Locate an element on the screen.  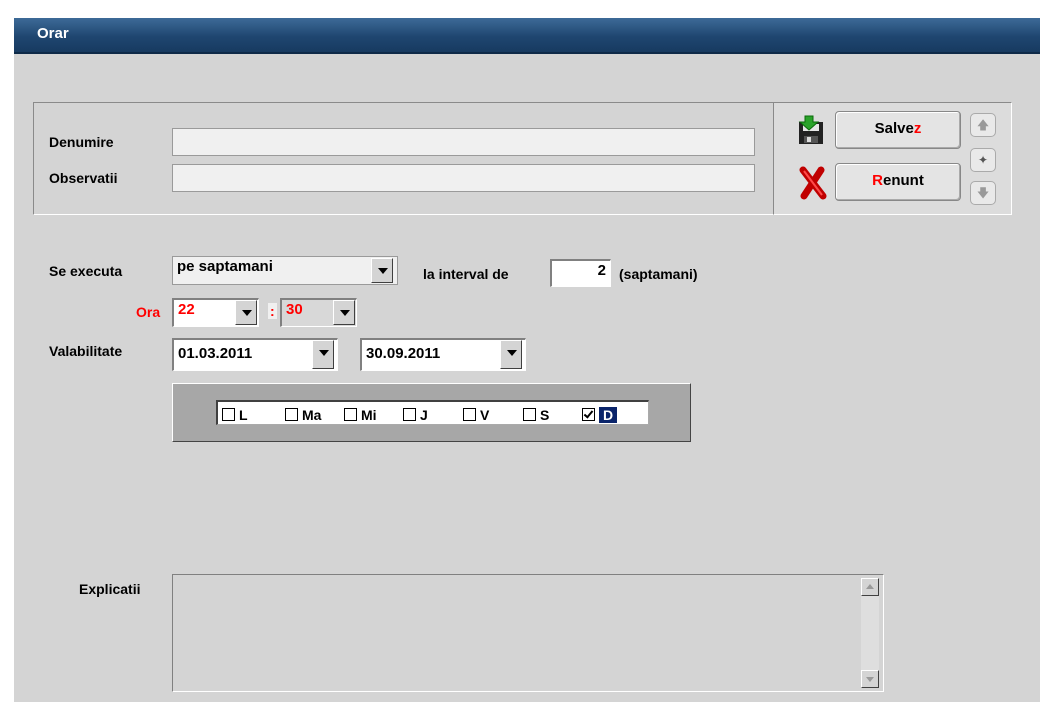
day-label: J is located at coordinates (424, 415).